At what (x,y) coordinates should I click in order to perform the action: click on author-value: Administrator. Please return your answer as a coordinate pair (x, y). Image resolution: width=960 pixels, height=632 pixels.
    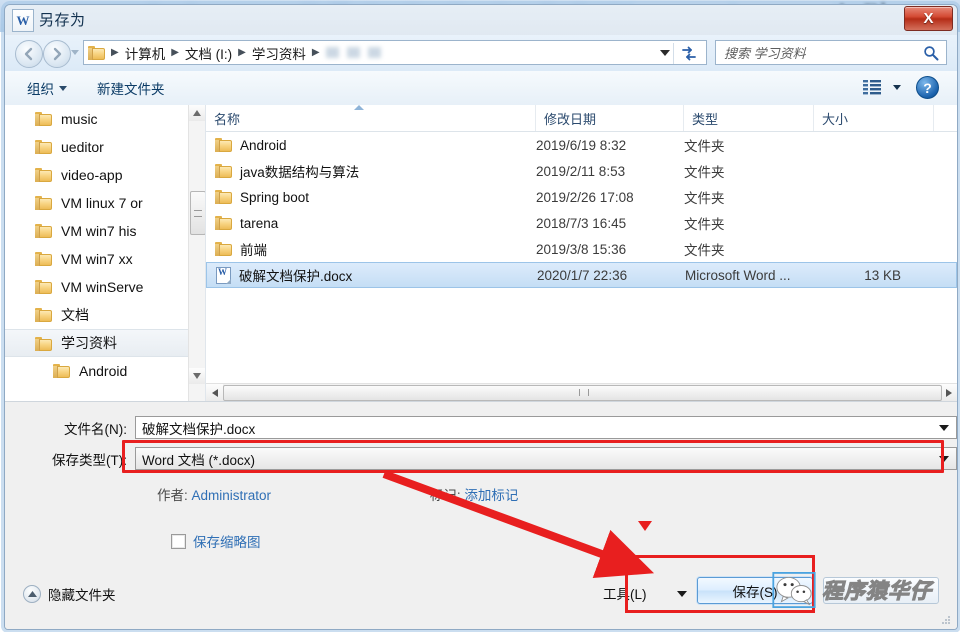
    Looking at the image, I should click on (232, 495).